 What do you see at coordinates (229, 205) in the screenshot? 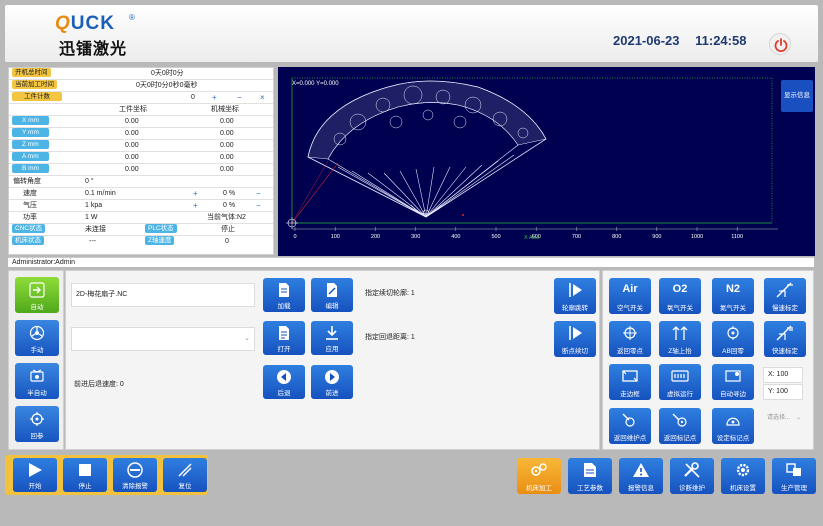
I see `pressure-percent: 0 %` at bounding box center [229, 205].